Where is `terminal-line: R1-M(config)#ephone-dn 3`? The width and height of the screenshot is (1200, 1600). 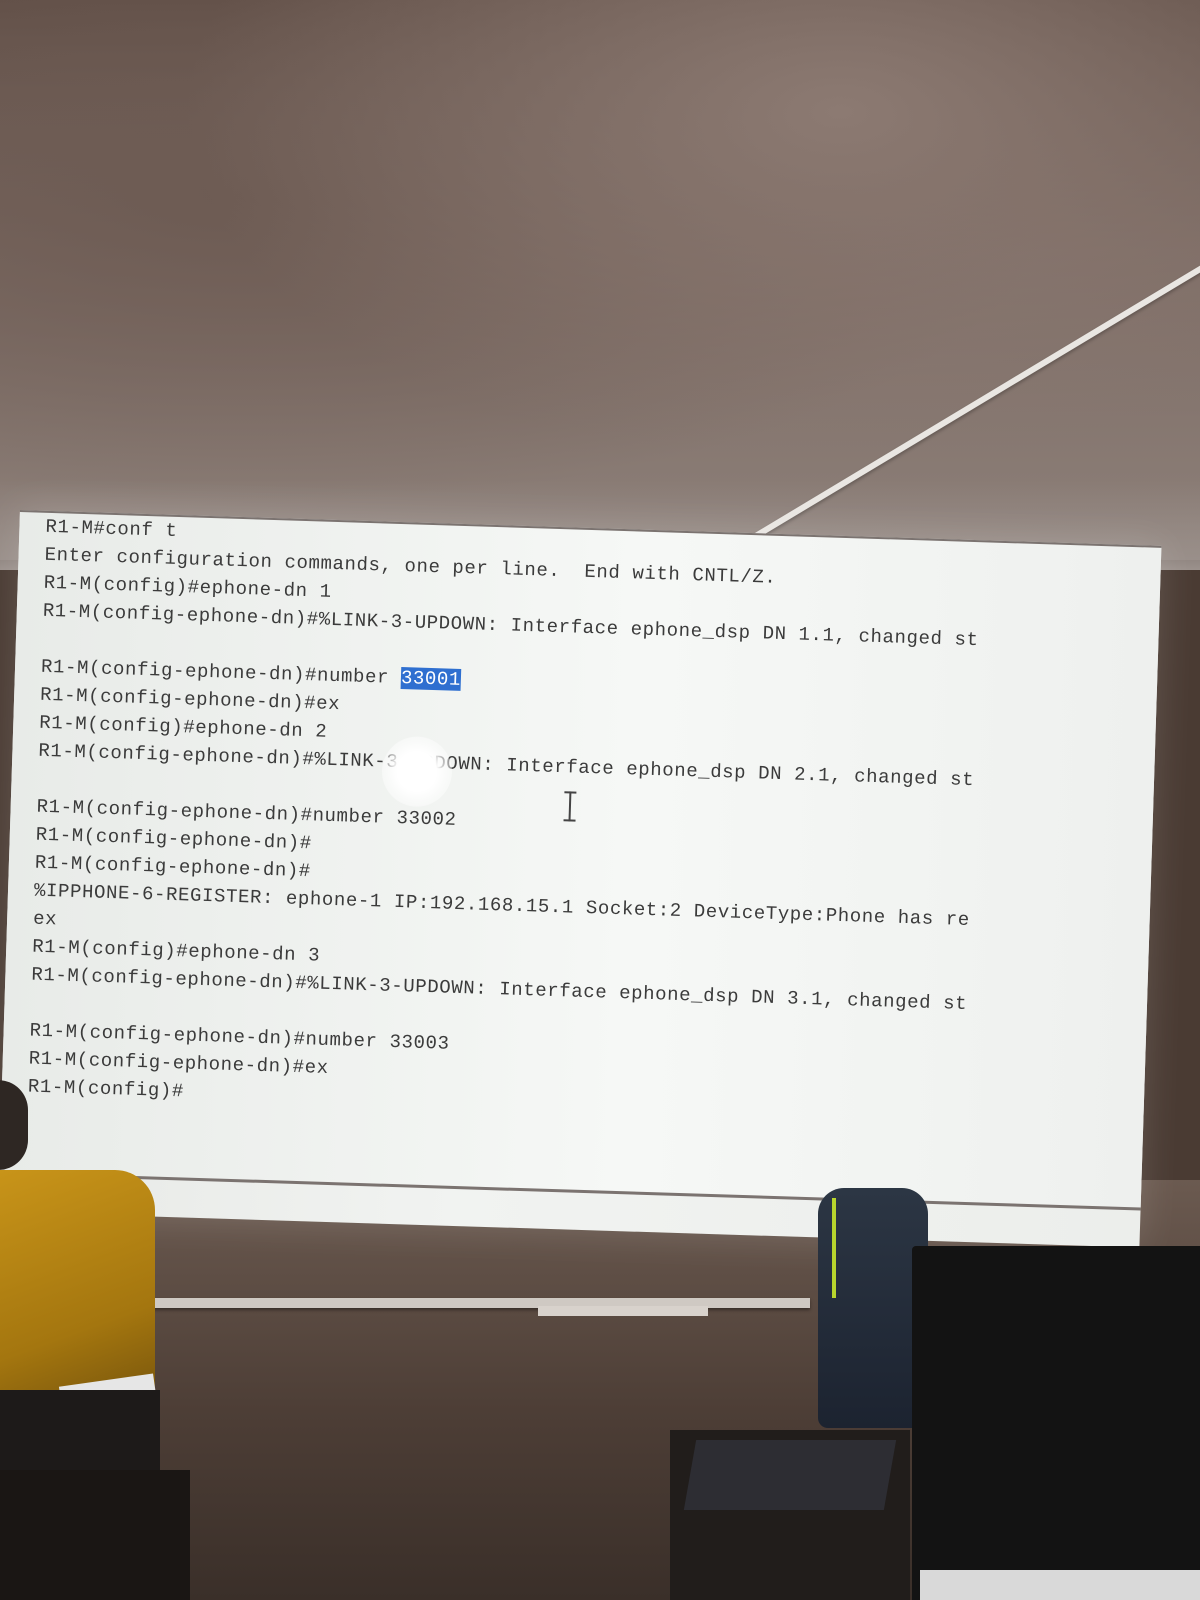 terminal-line: R1-M(config)#ephone-dn 3 is located at coordinates (176, 951).